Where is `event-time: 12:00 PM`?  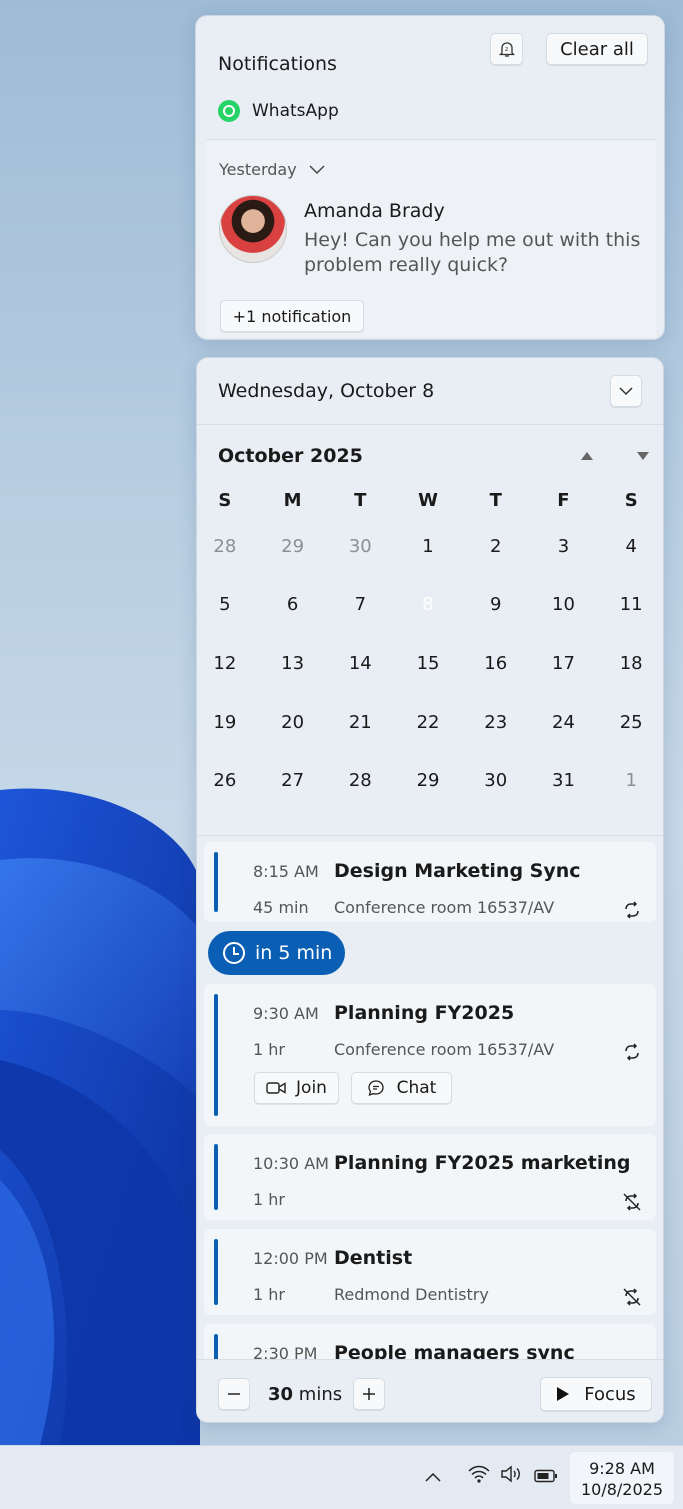 event-time: 12:00 PM is located at coordinates (290, 1258).